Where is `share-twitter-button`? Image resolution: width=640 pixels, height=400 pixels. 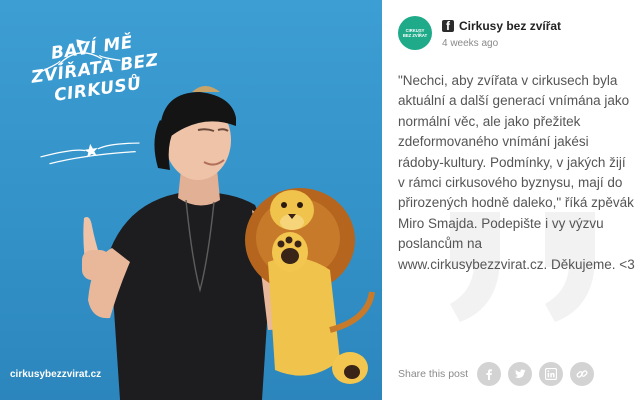
share-twitter-button is located at coordinates (520, 374).